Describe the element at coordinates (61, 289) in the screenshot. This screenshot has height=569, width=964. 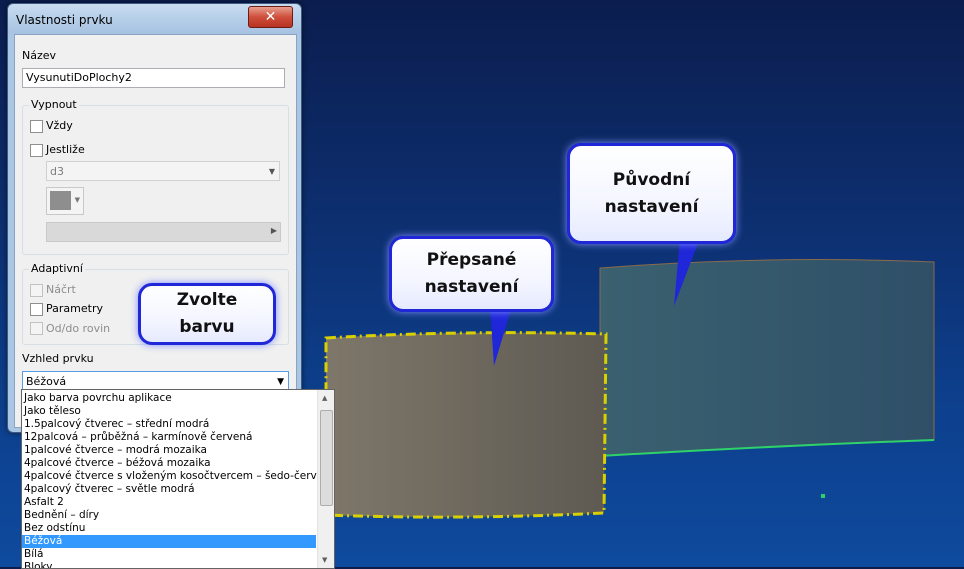
I see `sketch-label: Náčrt` at that location.